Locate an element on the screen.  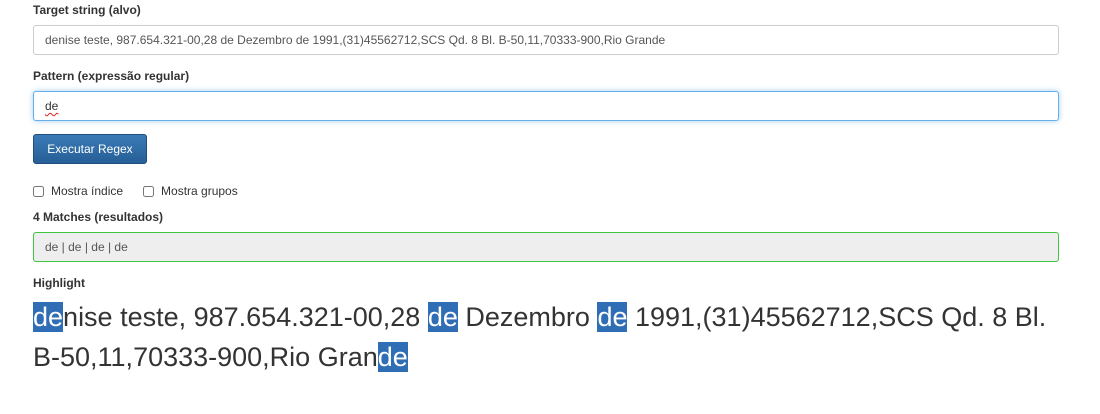
target-label: Target string (alvo) is located at coordinates (87, 10).